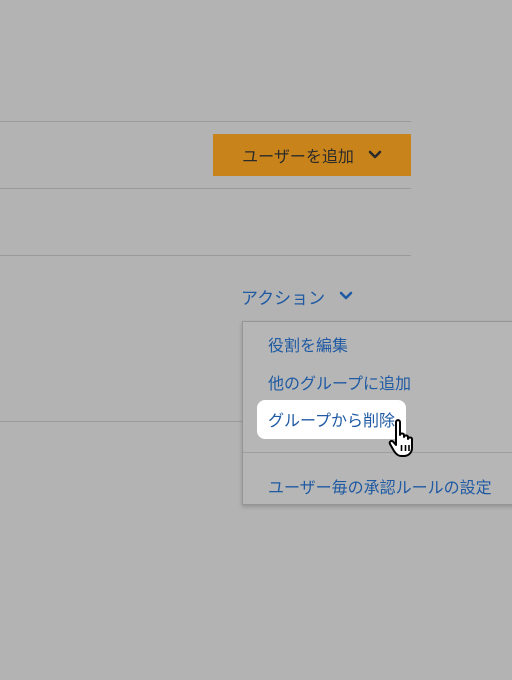 The height and width of the screenshot is (680, 512). Describe the element at coordinates (377, 452) in the screenshot. I see `menu-separator` at that location.